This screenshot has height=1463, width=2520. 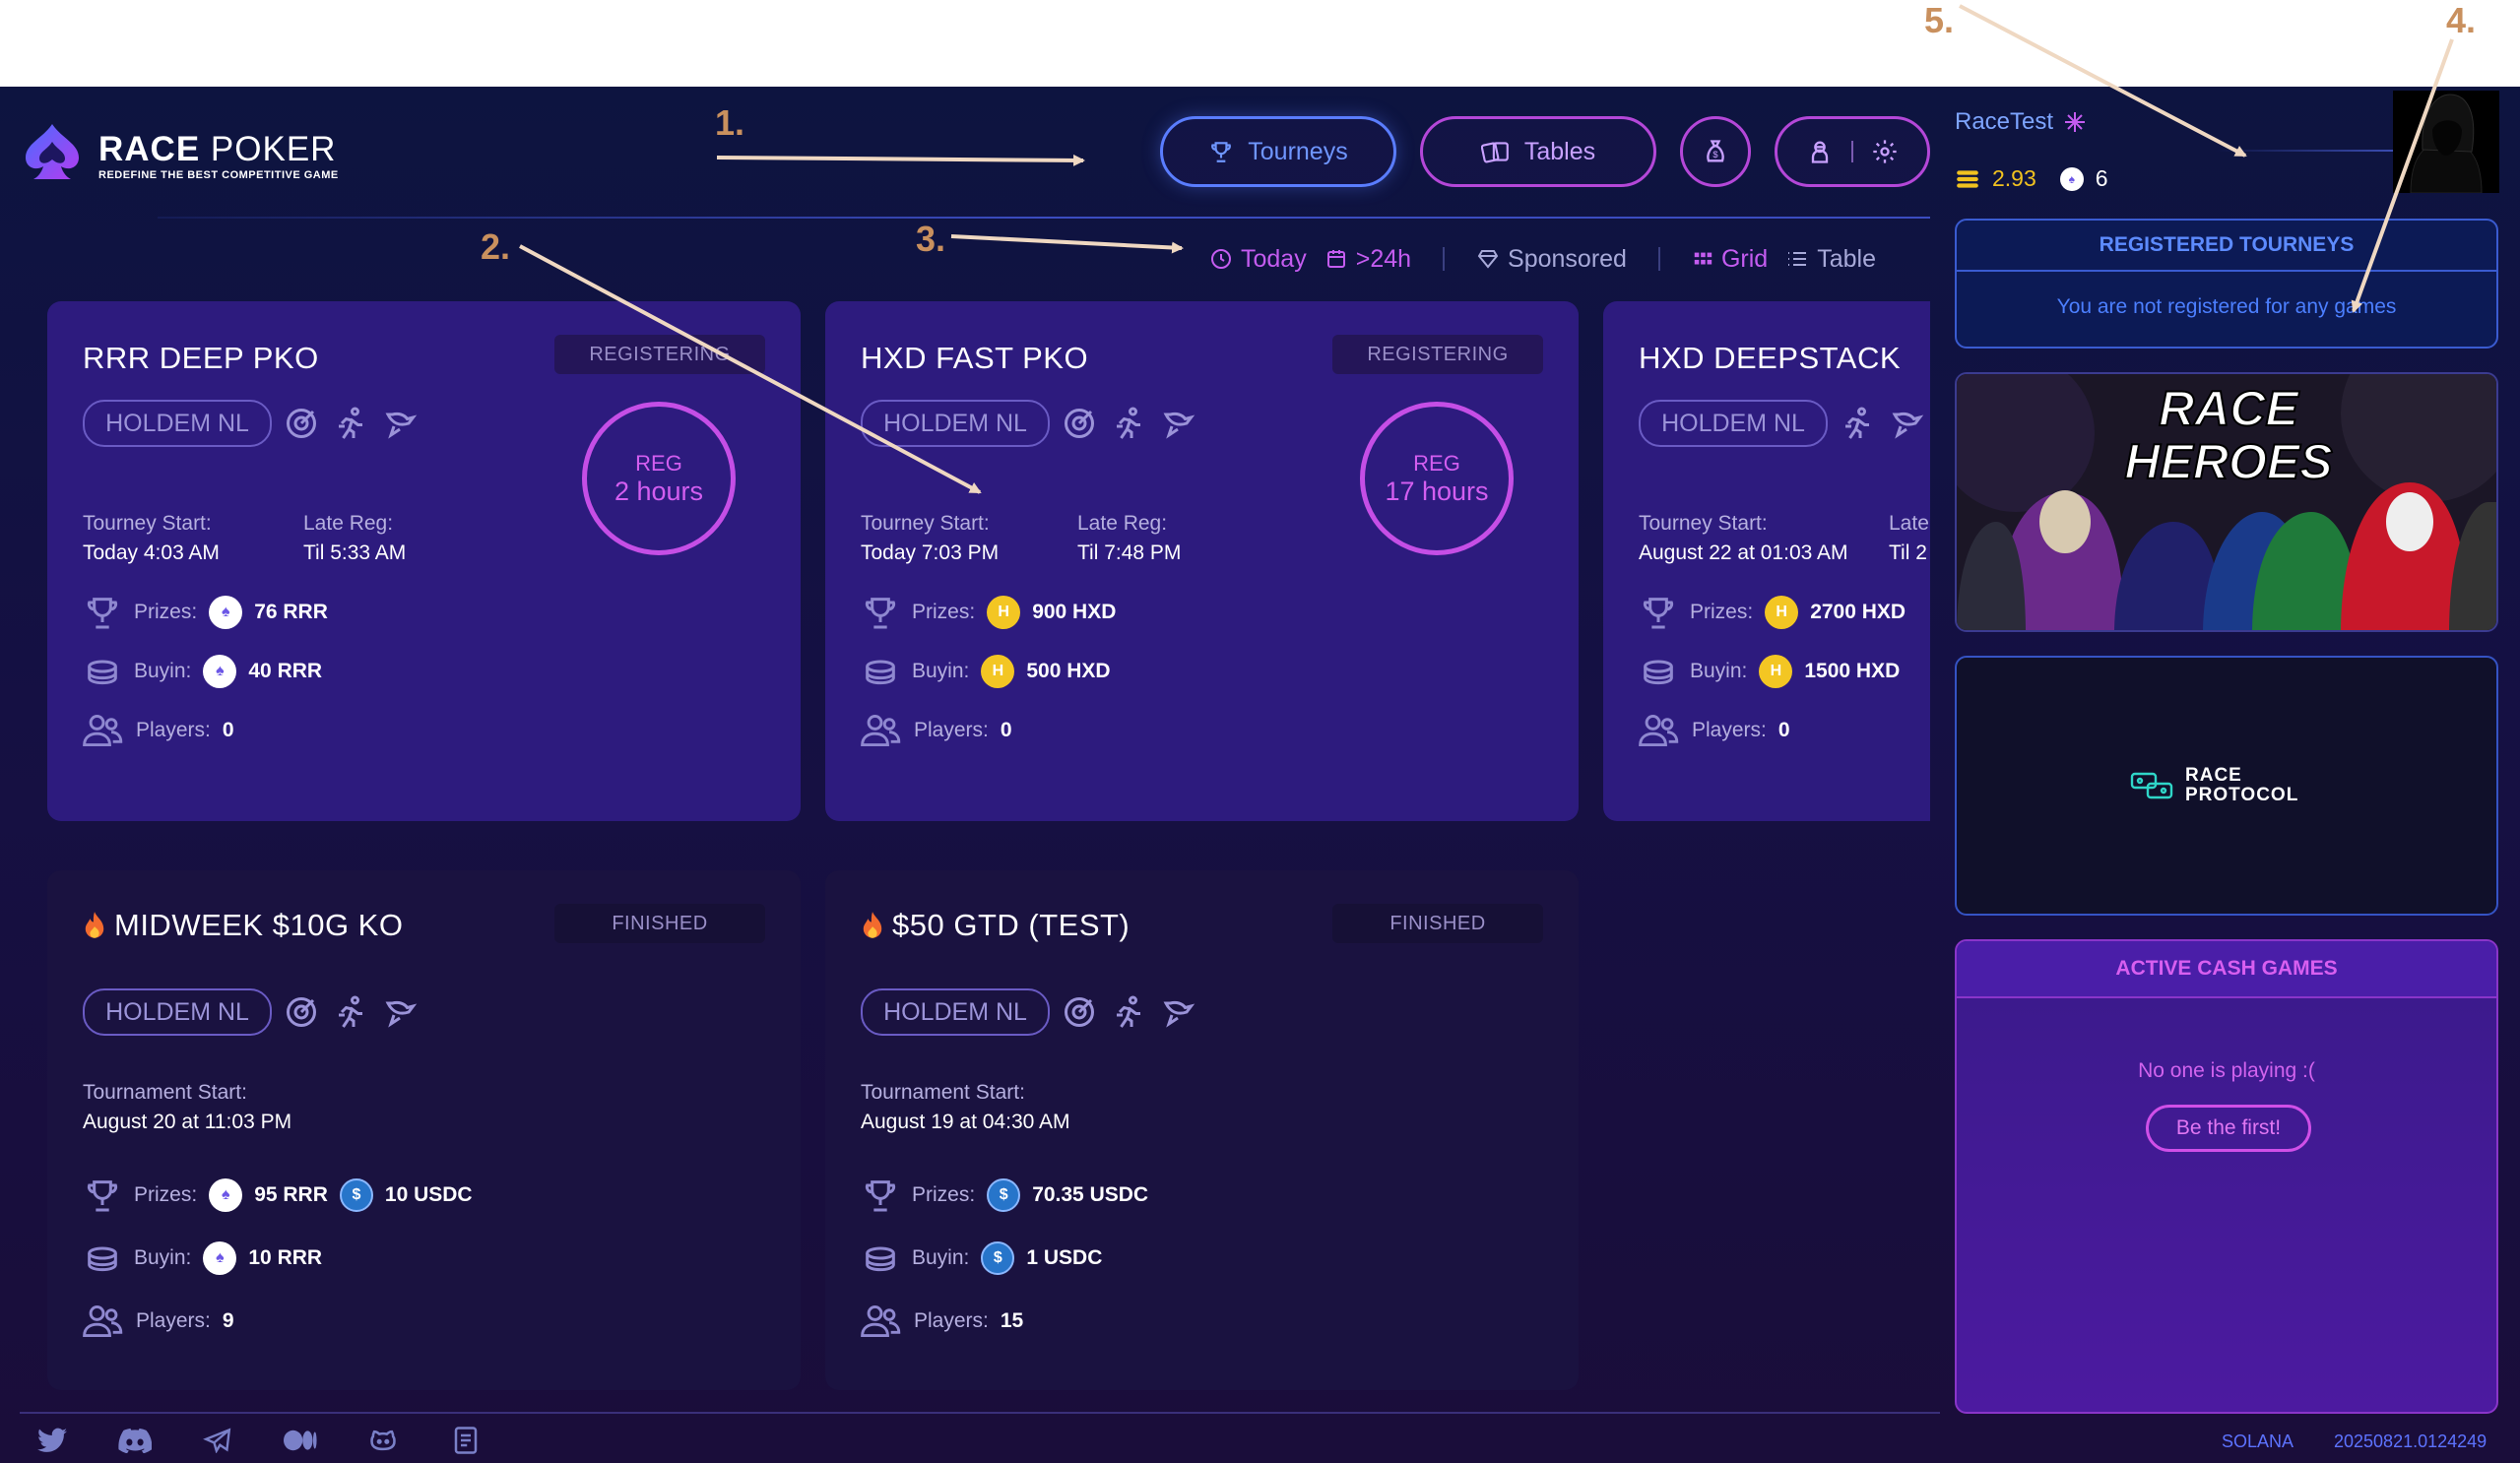 I want to click on start-label: Tournament Start:, so click(x=165, y=1092).